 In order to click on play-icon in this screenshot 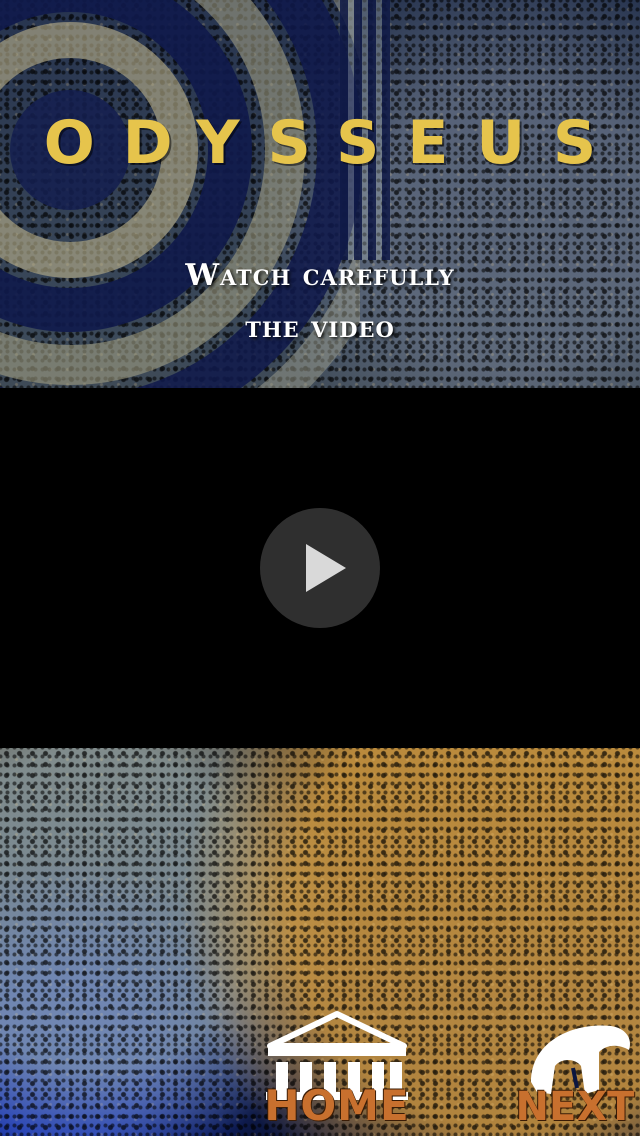, I will do `click(326, 568)`.